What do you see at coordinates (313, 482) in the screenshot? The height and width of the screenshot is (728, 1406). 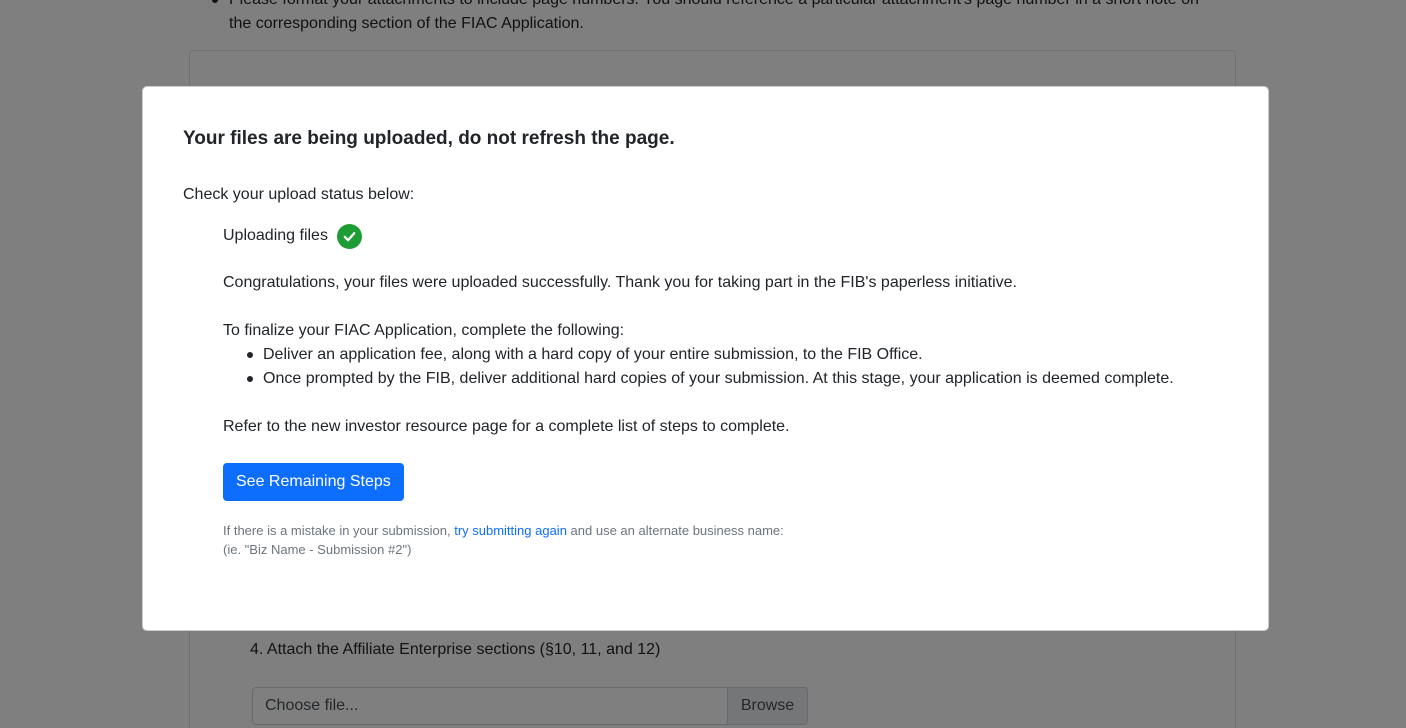 I see `see-remaining-steps-button: See Remaining Steps` at bounding box center [313, 482].